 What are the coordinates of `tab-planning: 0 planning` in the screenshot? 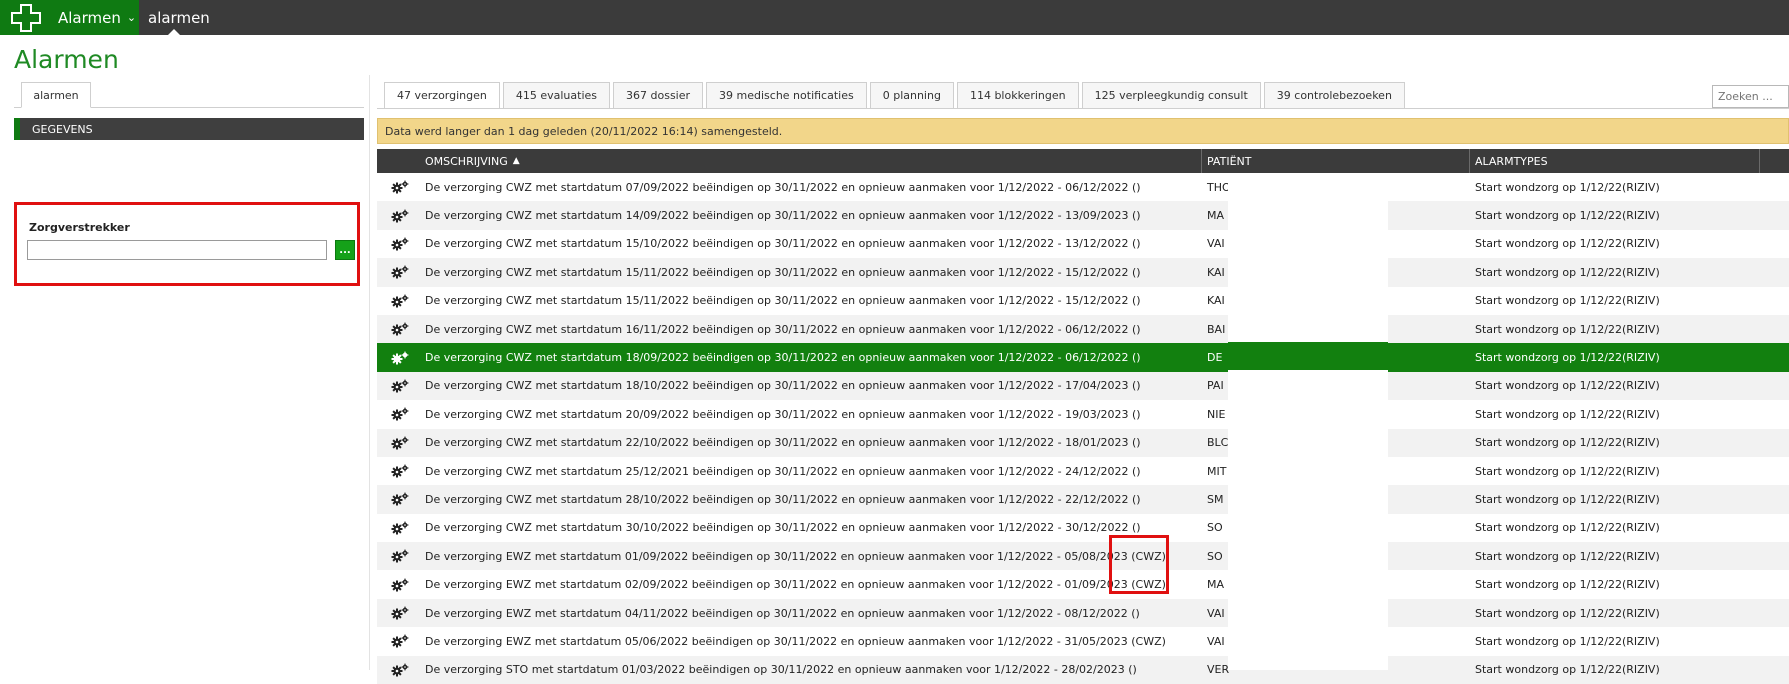 It's located at (911, 95).